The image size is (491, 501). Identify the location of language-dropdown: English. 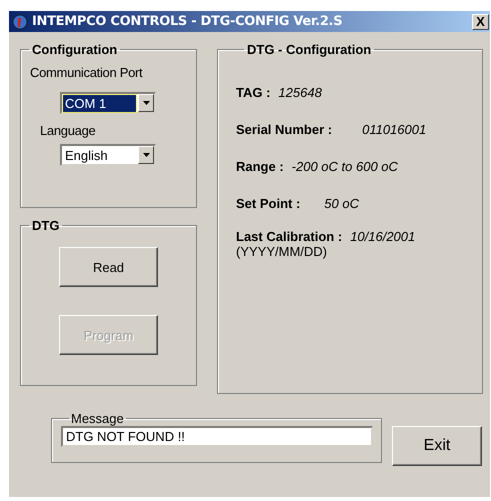
(108, 155).